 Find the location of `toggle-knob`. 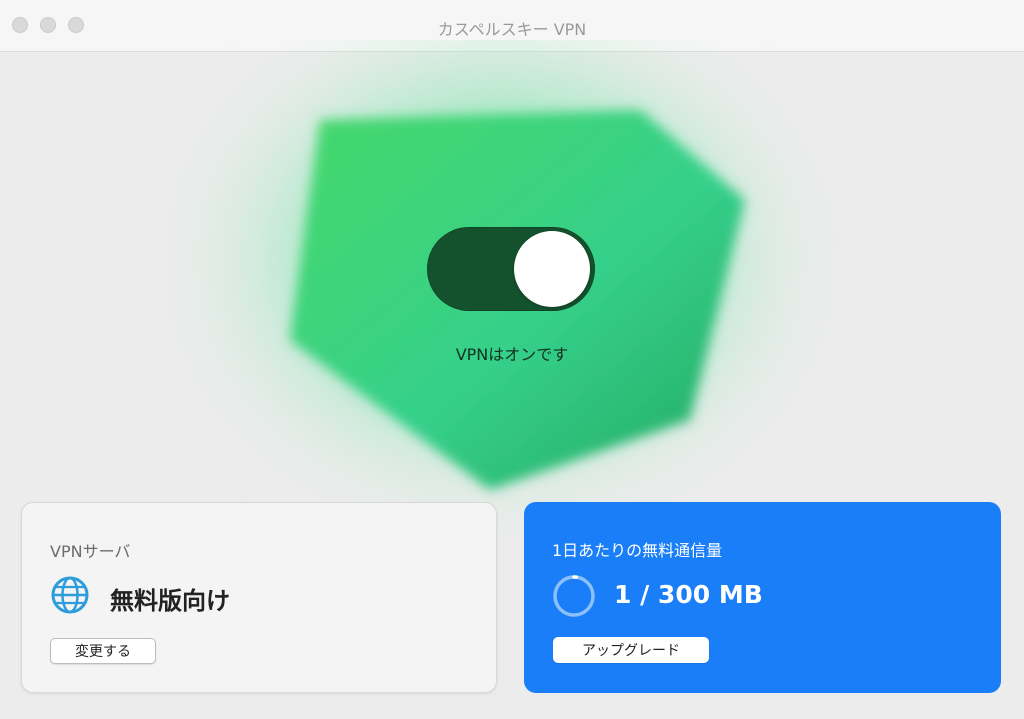

toggle-knob is located at coordinates (552, 269).